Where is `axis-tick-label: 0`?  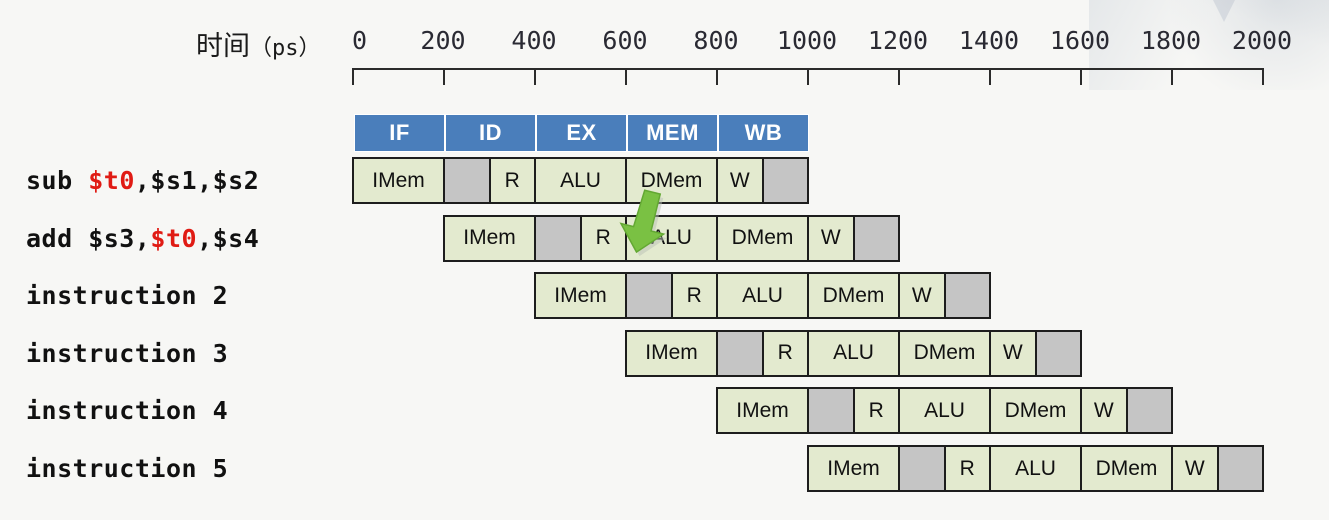
axis-tick-label: 0 is located at coordinates (360, 40).